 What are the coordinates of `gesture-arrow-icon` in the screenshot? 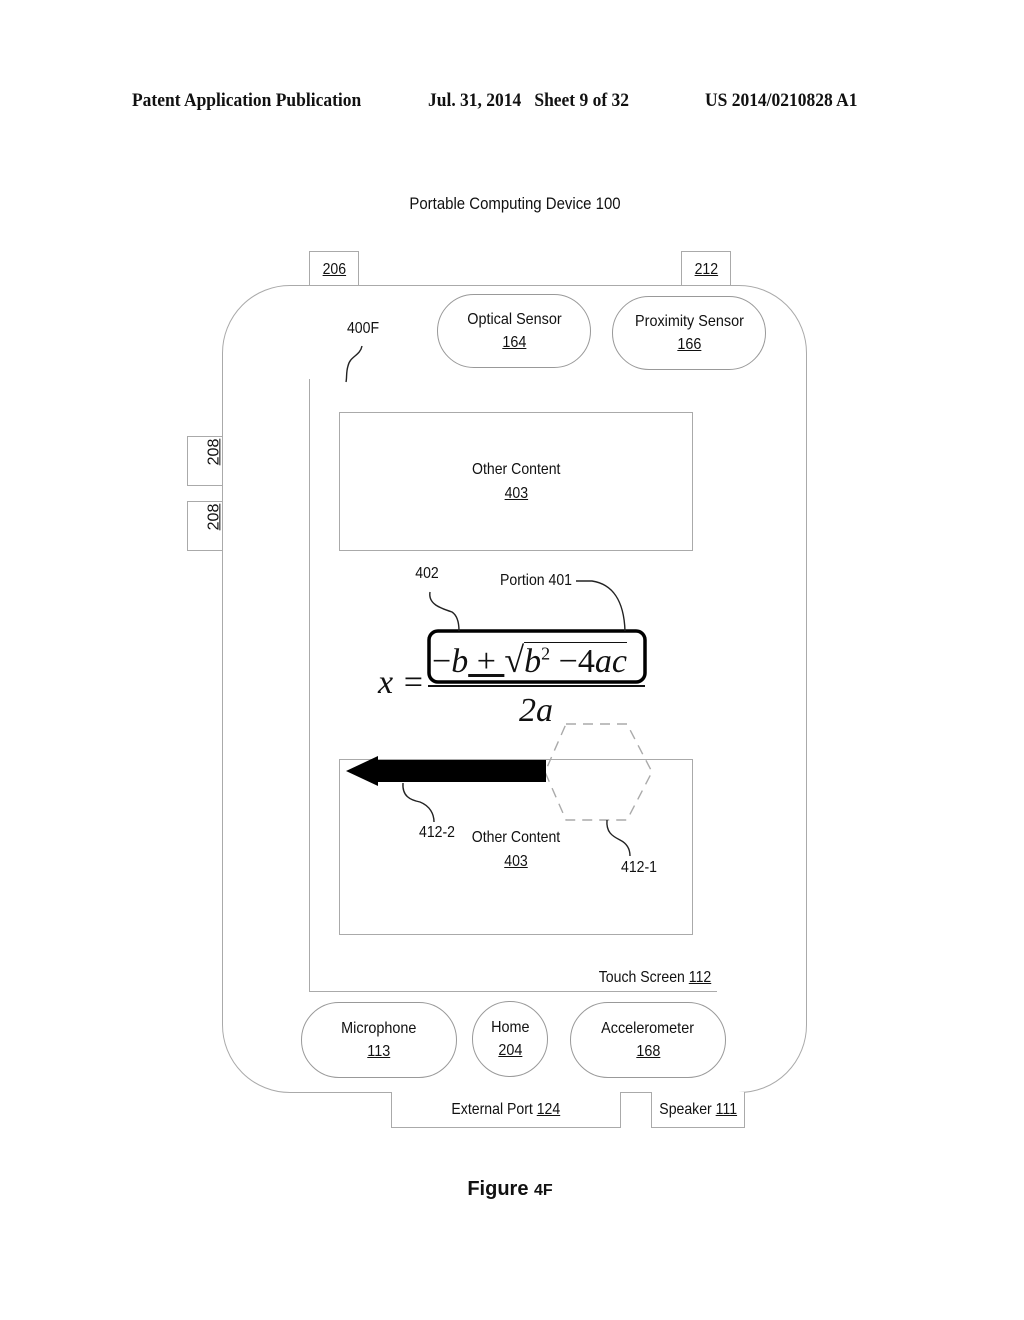 It's located at (446, 771).